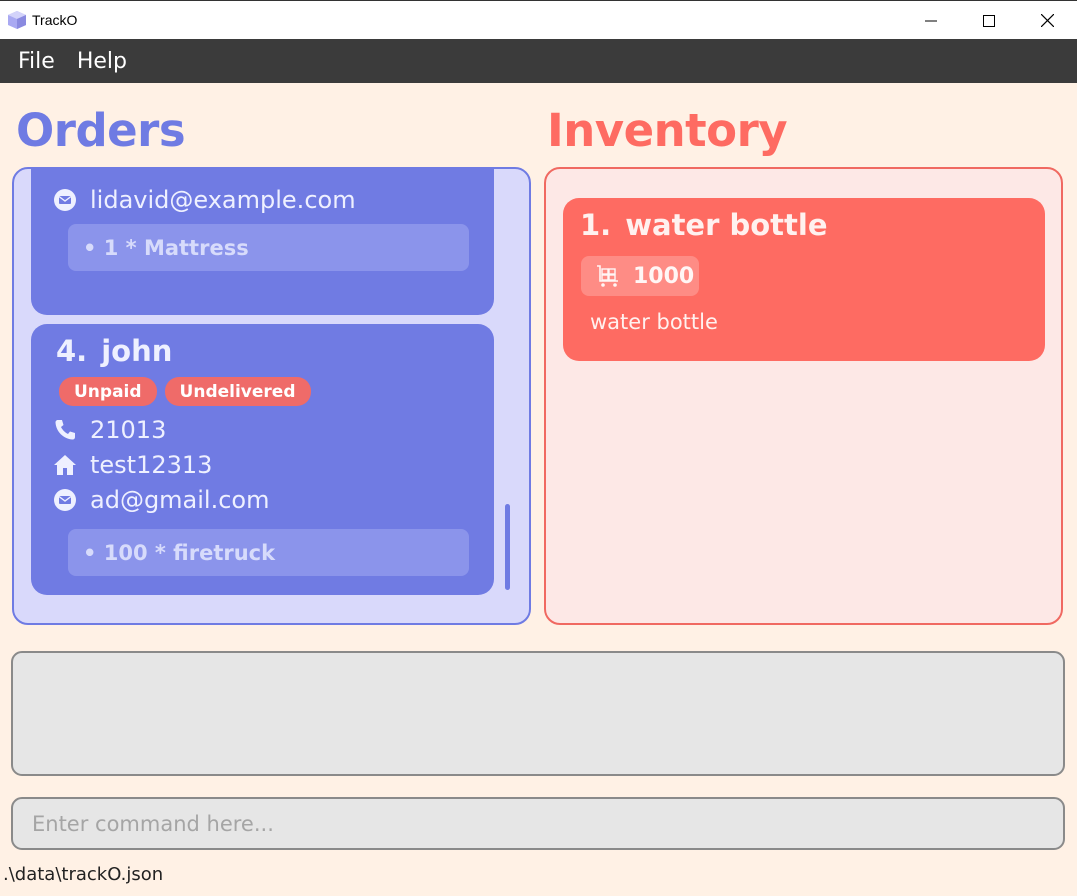 The width and height of the screenshot is (1077, 896). What do you see at coordinates (103, 61) in the screenshot?
I see `menu-help: Help` at bounding box center [103, 61].